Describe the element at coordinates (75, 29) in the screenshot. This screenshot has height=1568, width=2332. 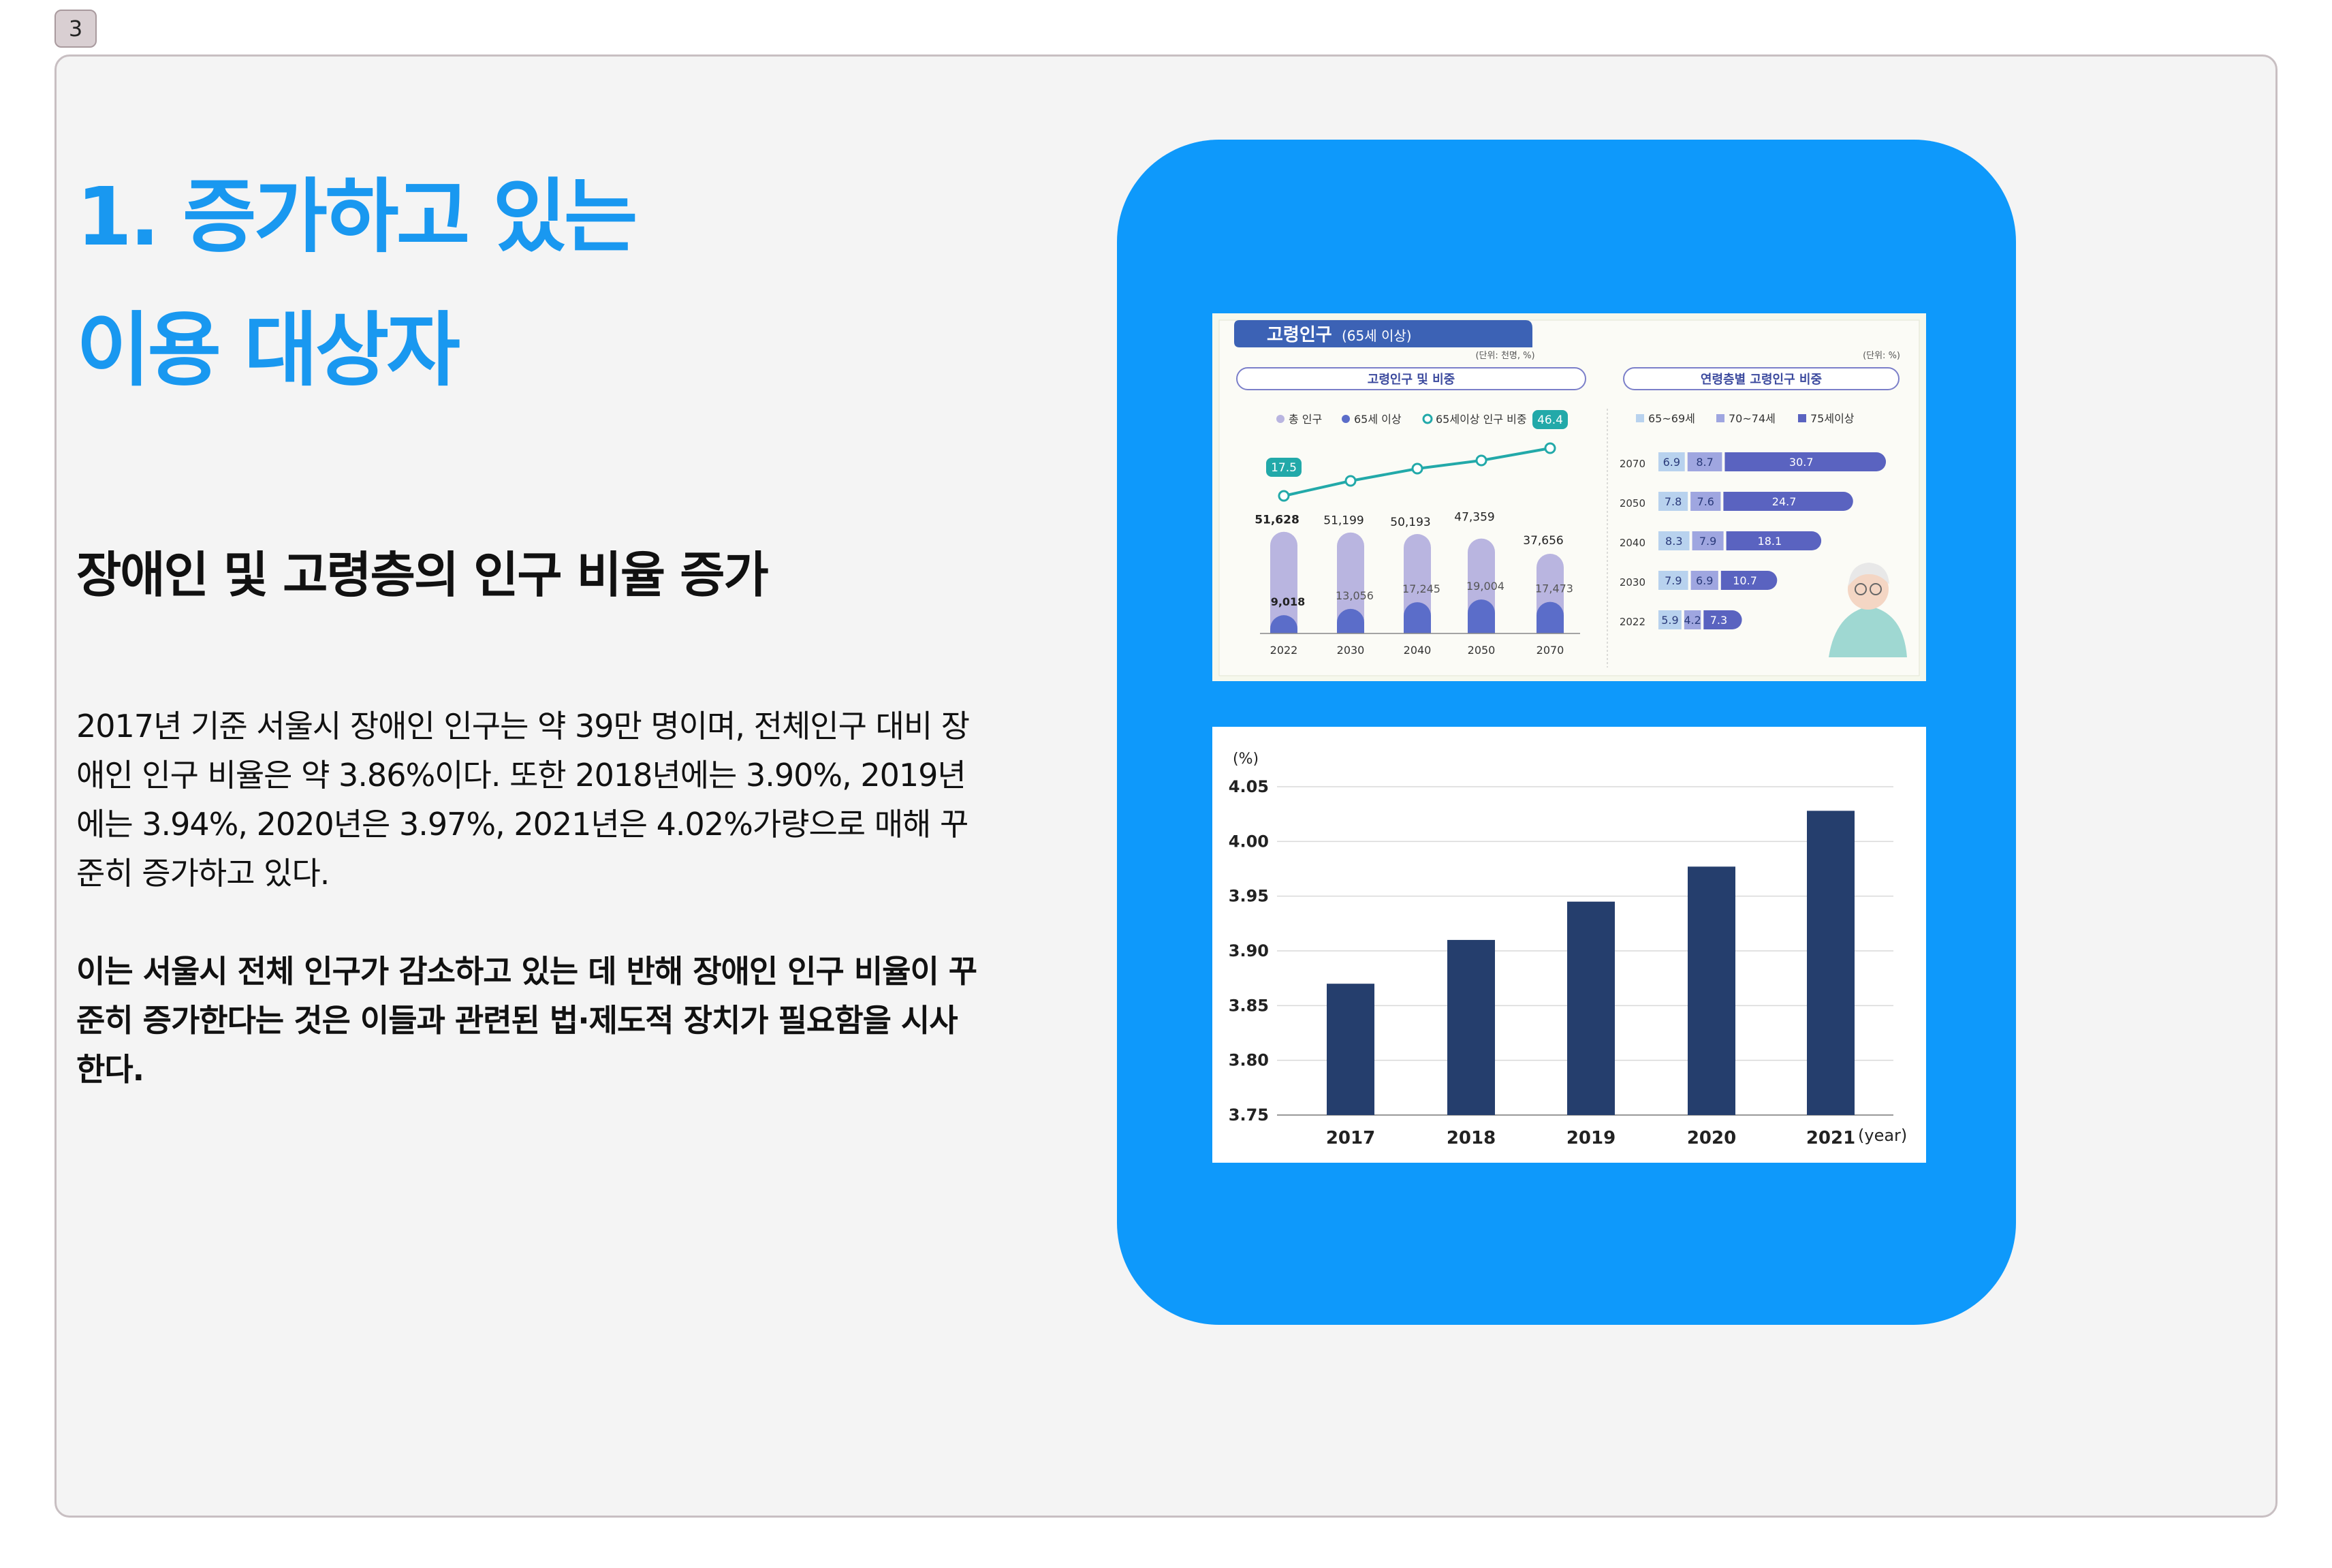
I see `page-number-badge: 3` at that location.